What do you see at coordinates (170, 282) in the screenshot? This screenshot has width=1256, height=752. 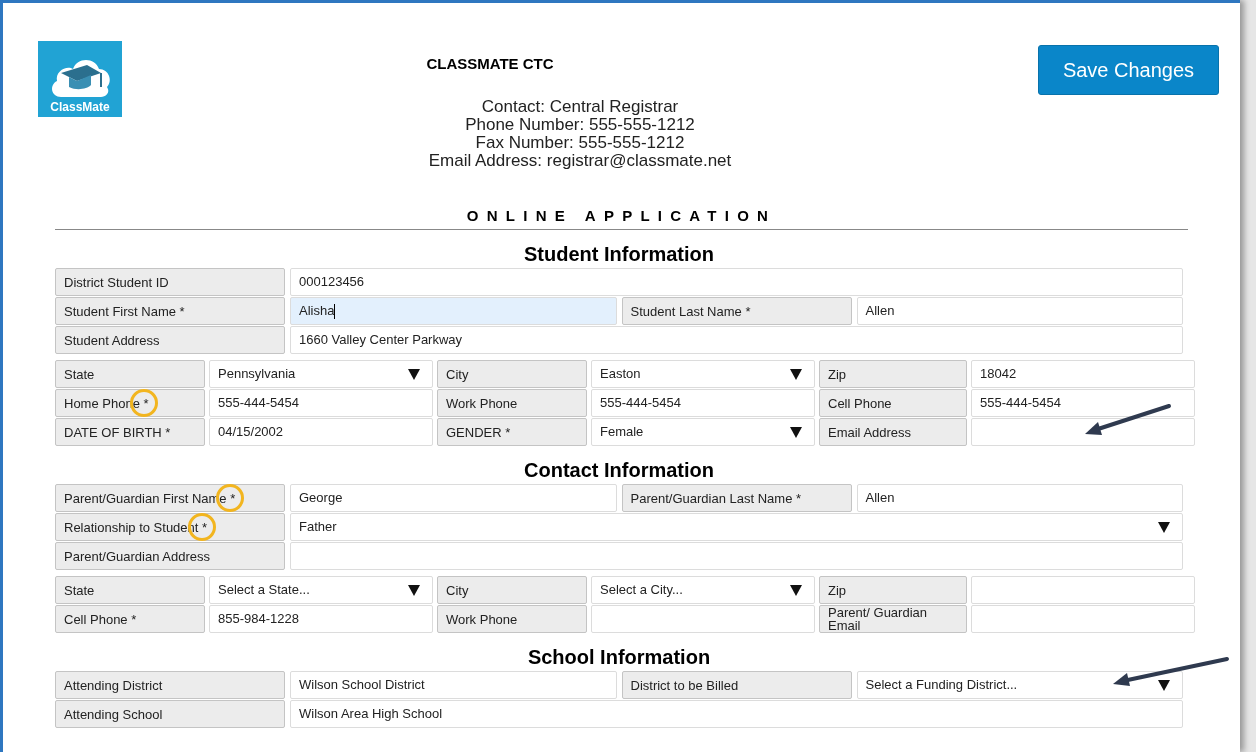 I see `field-label: District Student ID` at bounding box center [170, 282].